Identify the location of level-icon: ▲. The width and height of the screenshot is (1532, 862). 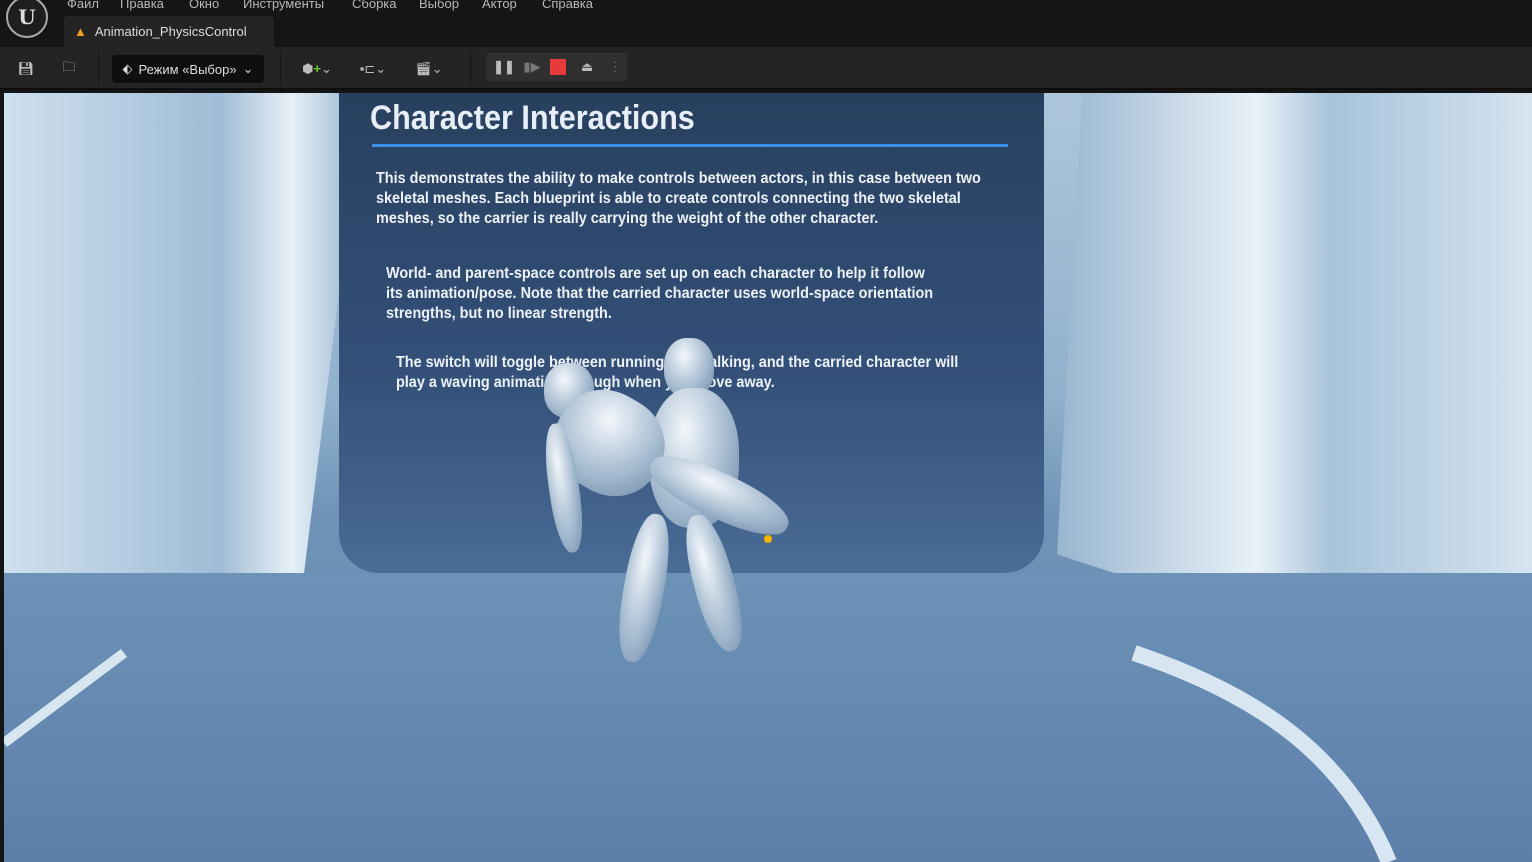
(80, 31).